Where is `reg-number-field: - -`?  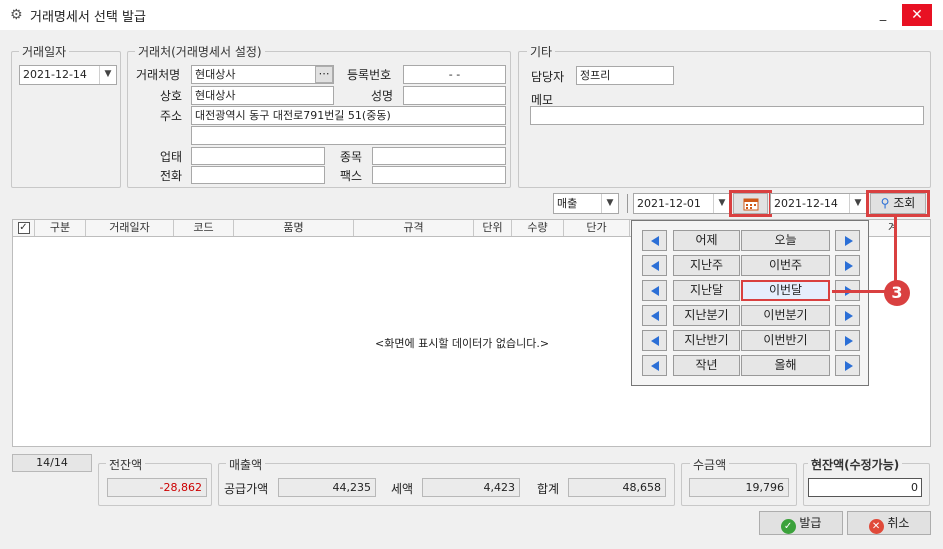 reg-number-field: - - is located at coordinates (454, 74).